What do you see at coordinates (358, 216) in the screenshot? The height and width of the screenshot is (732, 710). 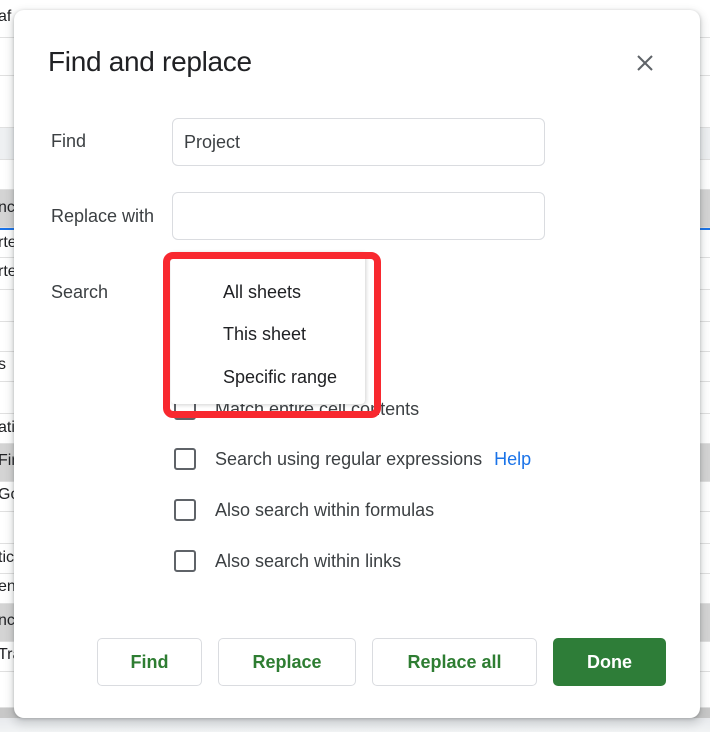 I see `replace-with-input` at bounding box center [358, 216].